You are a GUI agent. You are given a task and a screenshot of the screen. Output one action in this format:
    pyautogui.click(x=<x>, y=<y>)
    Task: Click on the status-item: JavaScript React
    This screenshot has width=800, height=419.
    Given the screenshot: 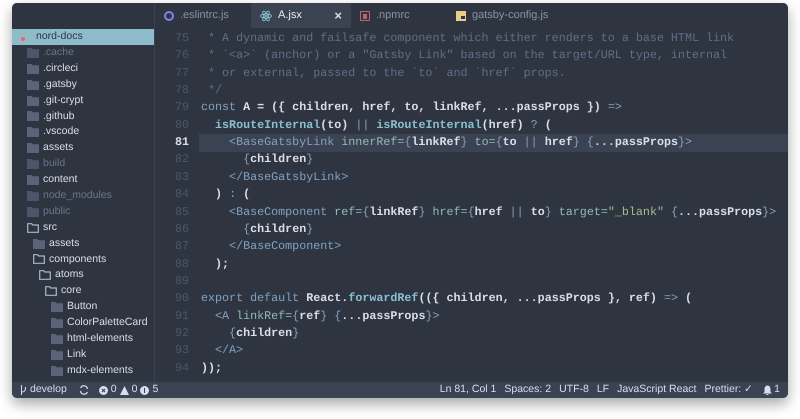 What is the action you would take?
    pyautogui.click(x=656, y=390)
    